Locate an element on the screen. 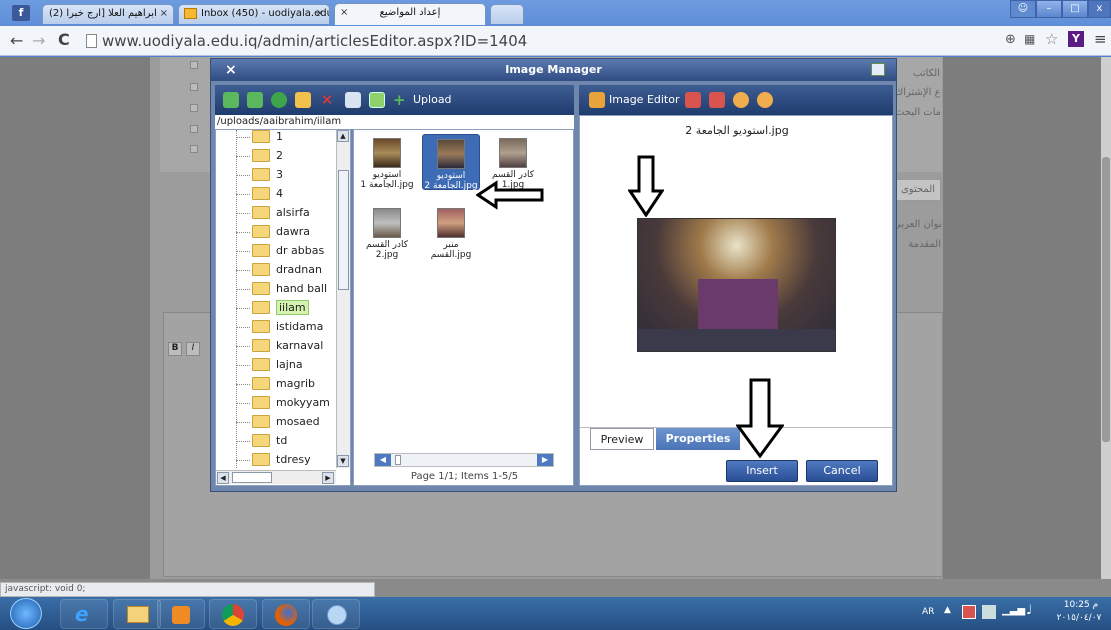  internet-explorer-icon: e is located at coordinates (84, 614).